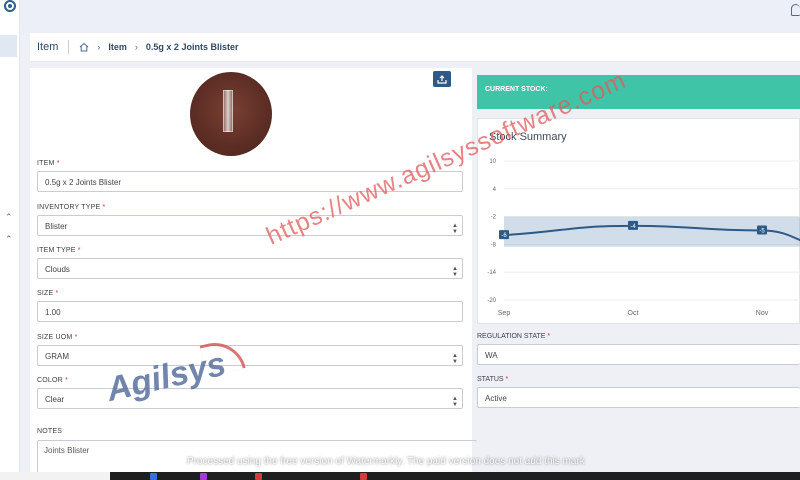 The image size is (800, 480). Describe the element at coordinates (69, 207) in the screenshot. I see `inventory-type-label: INVENTORY TYPE` at that location.